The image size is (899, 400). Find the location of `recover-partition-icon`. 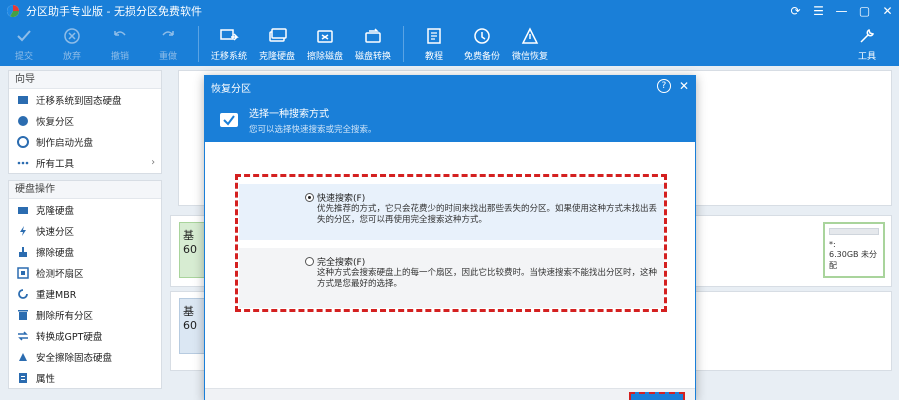

recover-partition-icon is located at coordinates (23, 121).